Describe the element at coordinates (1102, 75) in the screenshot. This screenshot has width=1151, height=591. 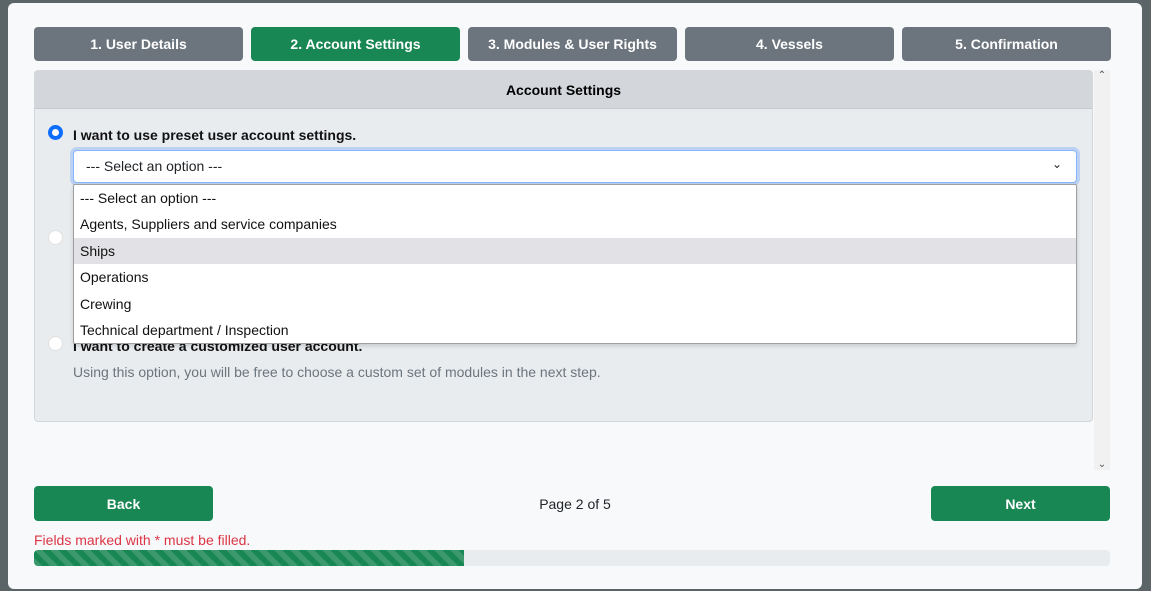
I see `scroll-up-icon: ⌃` at that location.